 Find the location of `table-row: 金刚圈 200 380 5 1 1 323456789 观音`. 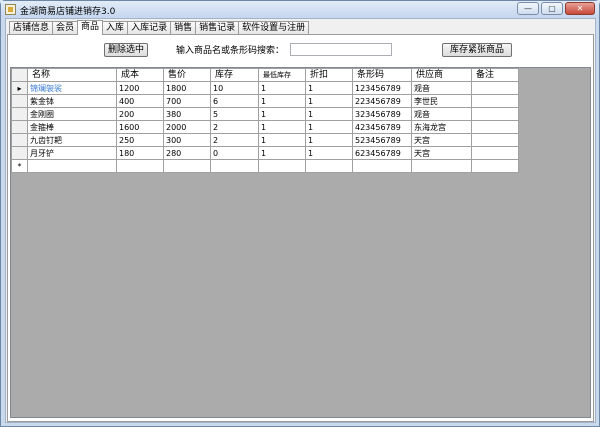

table-row: 金刚圈 200 380 5 1 1 323456789 观音 is located at coordinates (265, 114).